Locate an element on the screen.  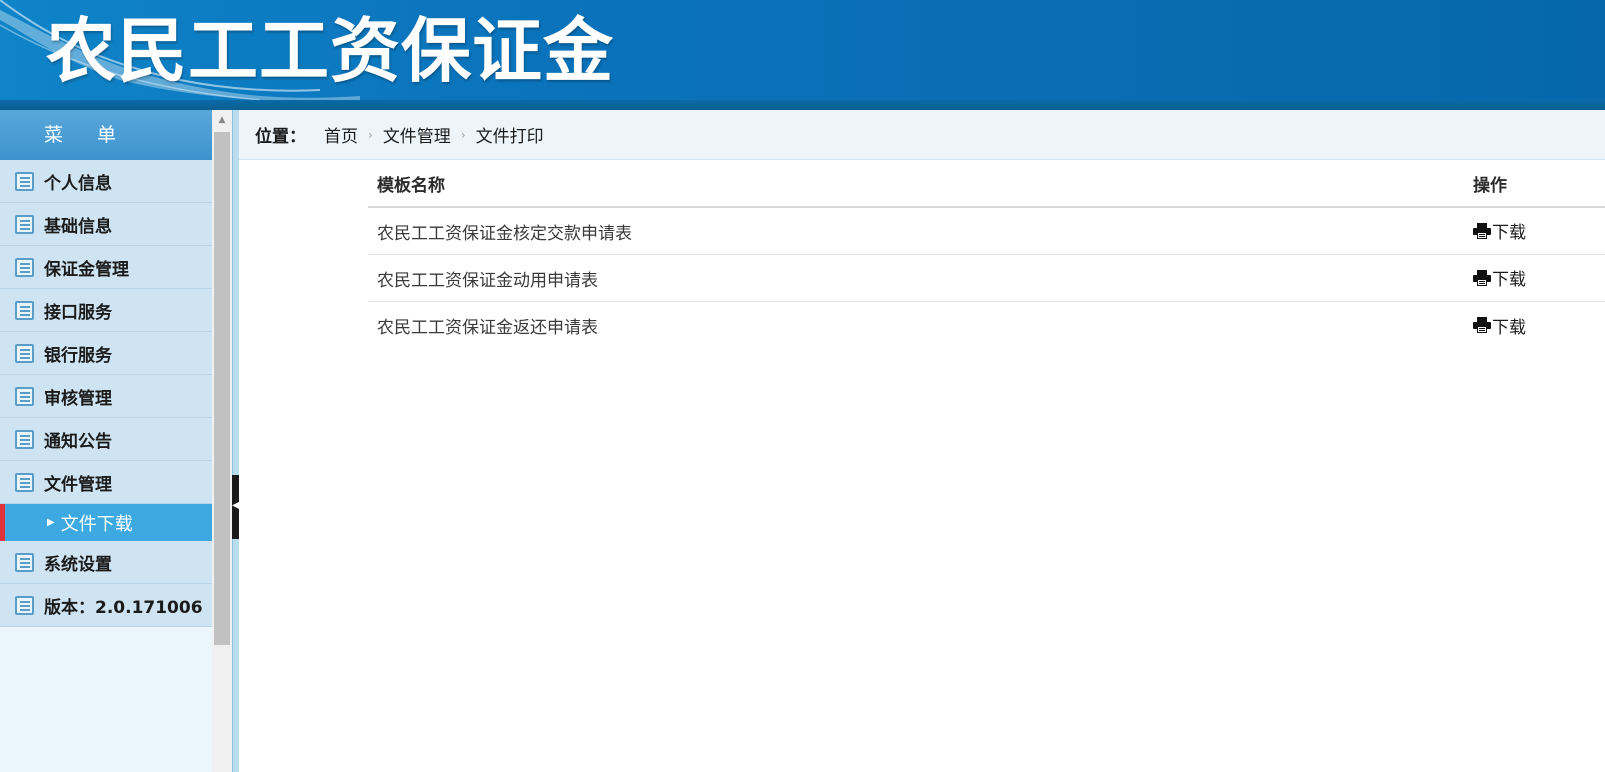
app-header: 农民工工资保证金 is located at coordinates (802, 55).